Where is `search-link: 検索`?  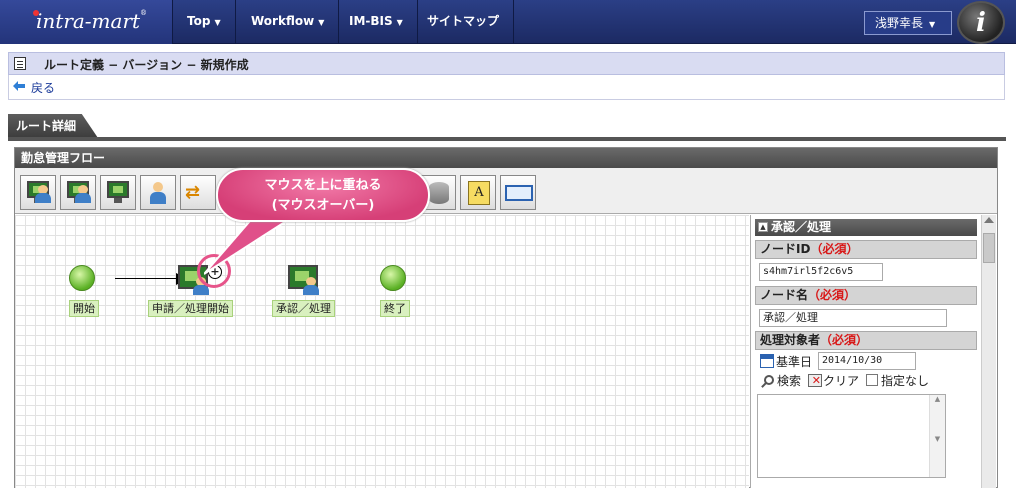
search-link: 検索 is located at coordinates (789, 380).